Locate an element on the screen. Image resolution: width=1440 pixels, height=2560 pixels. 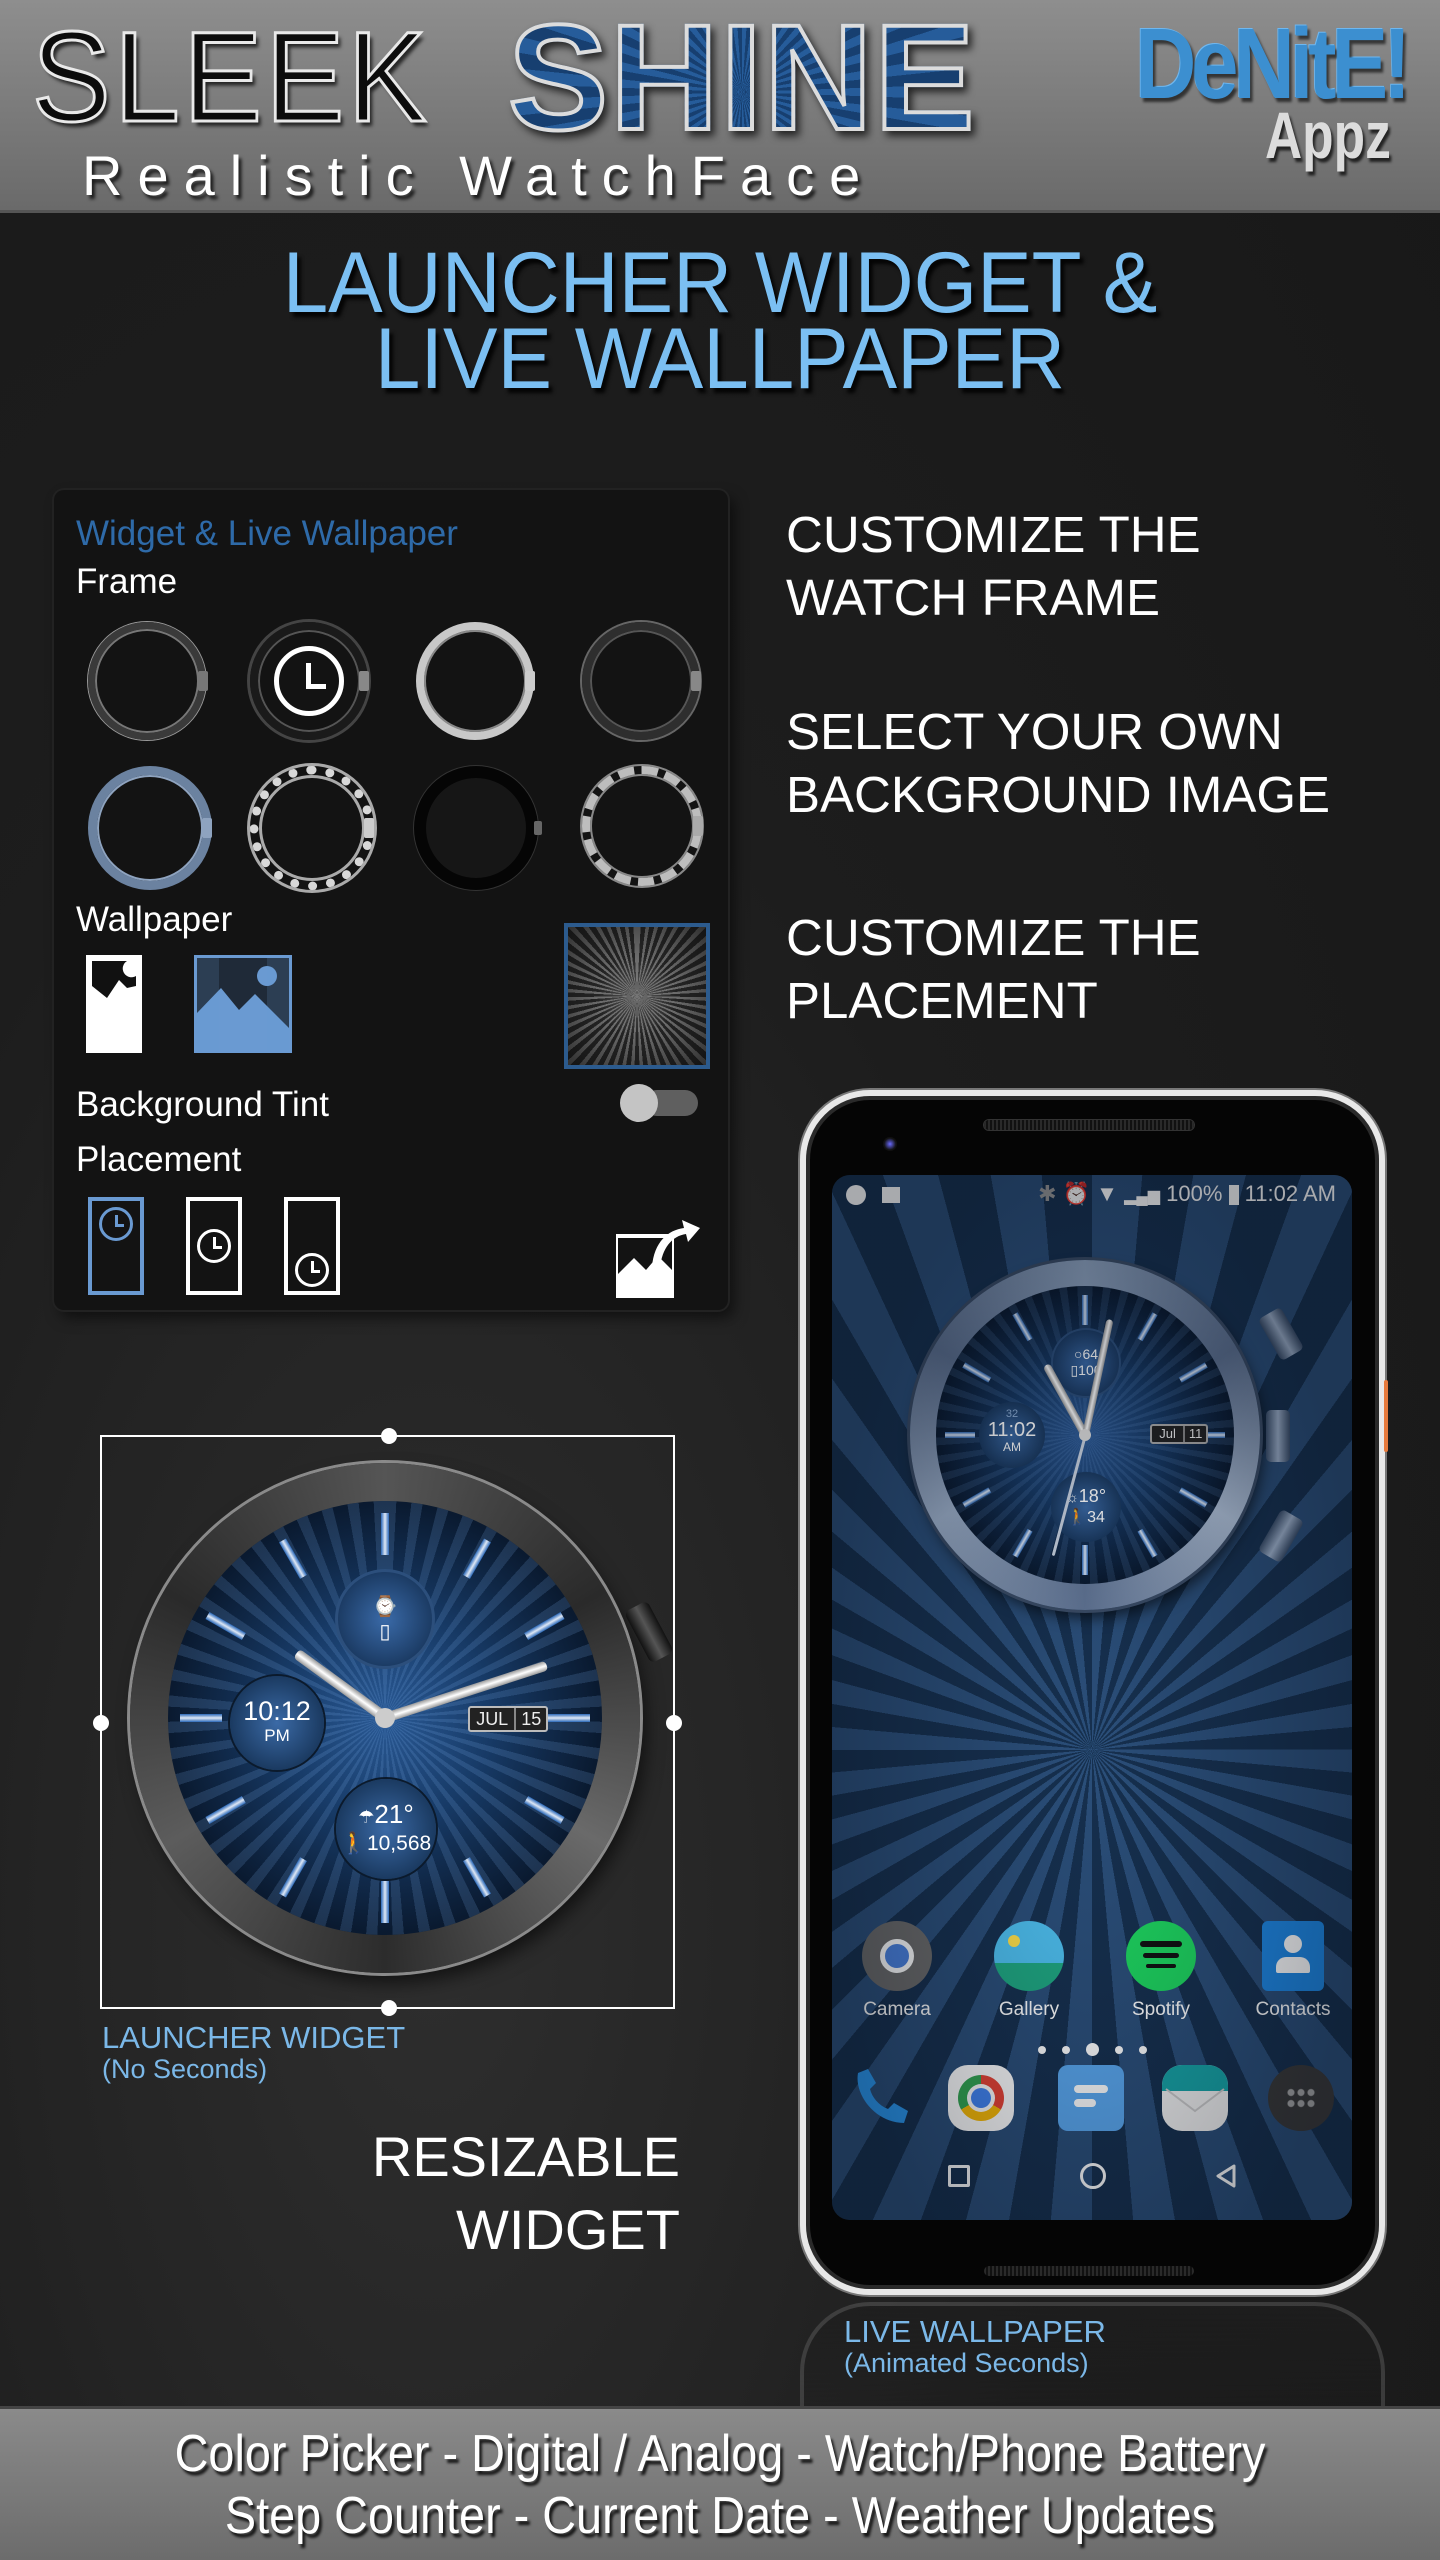
feature-placement: CUSTOMIZE THE PLACEMENT is located at coordinates (993, 969).